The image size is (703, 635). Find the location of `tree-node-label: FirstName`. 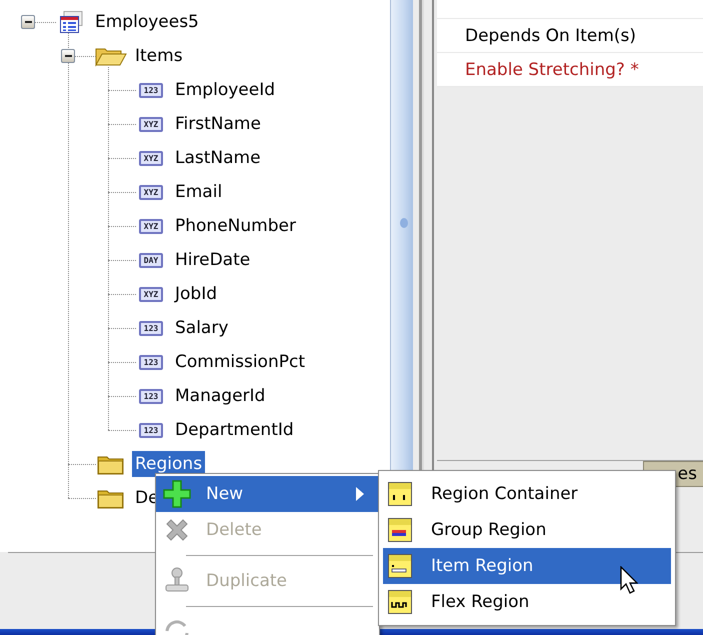

tree-node-label: FirstName is located at coordinates (218, 124).